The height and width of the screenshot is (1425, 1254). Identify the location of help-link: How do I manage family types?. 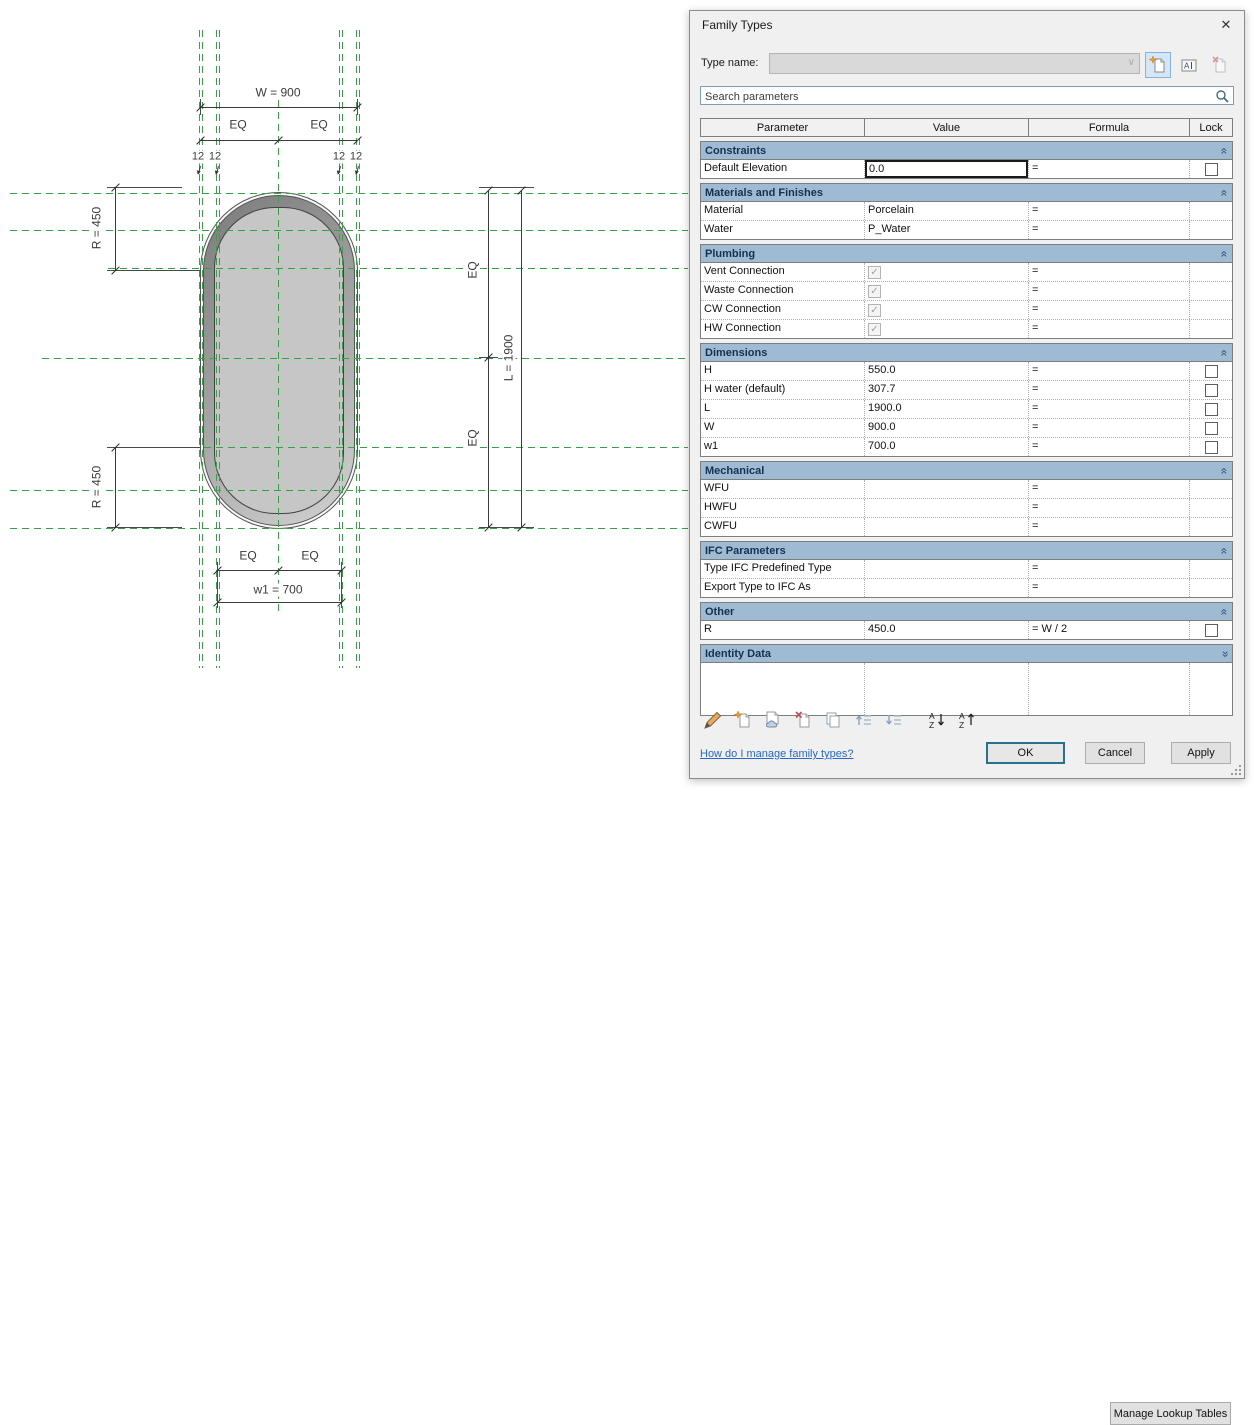
(776, 754).